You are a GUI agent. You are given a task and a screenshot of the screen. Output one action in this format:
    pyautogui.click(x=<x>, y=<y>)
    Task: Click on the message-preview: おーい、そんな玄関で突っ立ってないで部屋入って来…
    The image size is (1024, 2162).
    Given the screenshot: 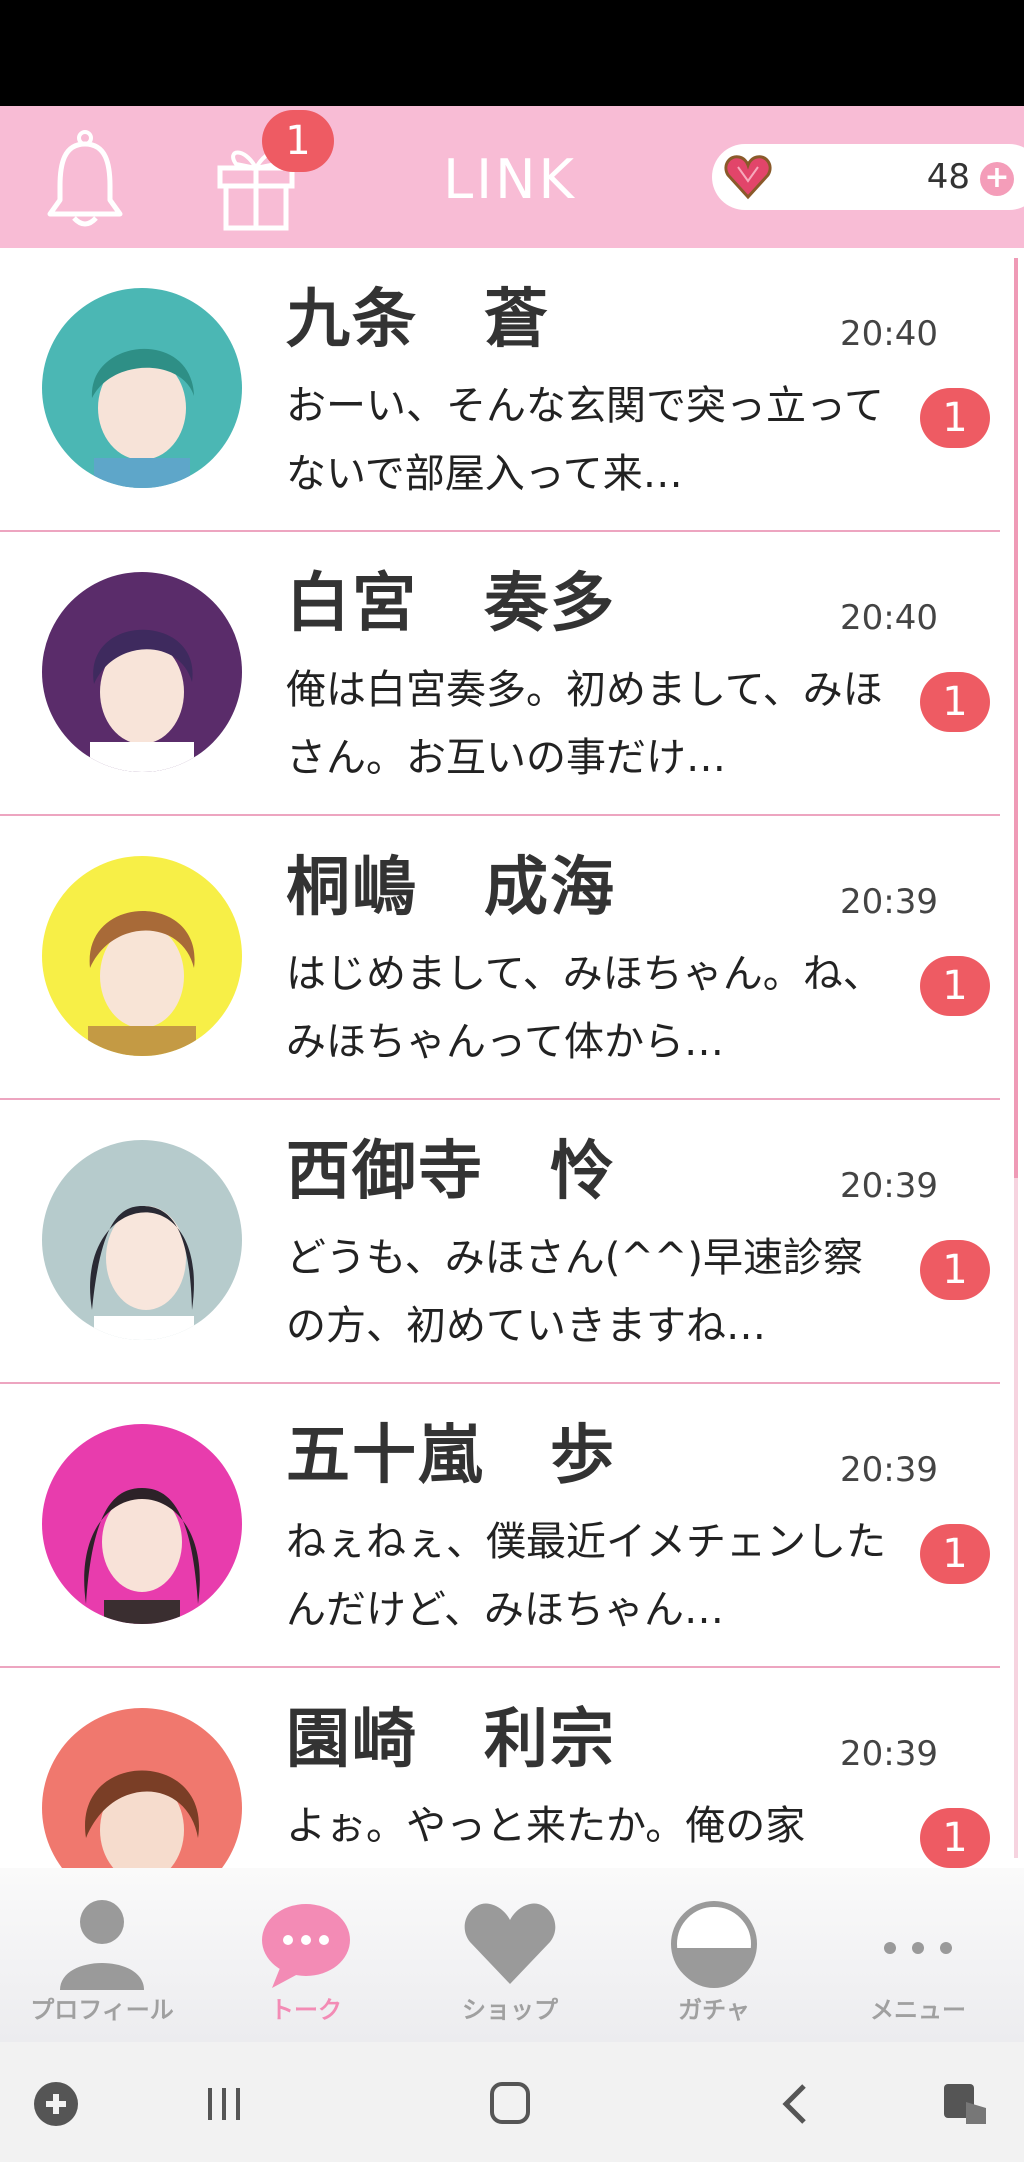 What is the action you would take?
    pyautogui.click(x=585, y=440)
    